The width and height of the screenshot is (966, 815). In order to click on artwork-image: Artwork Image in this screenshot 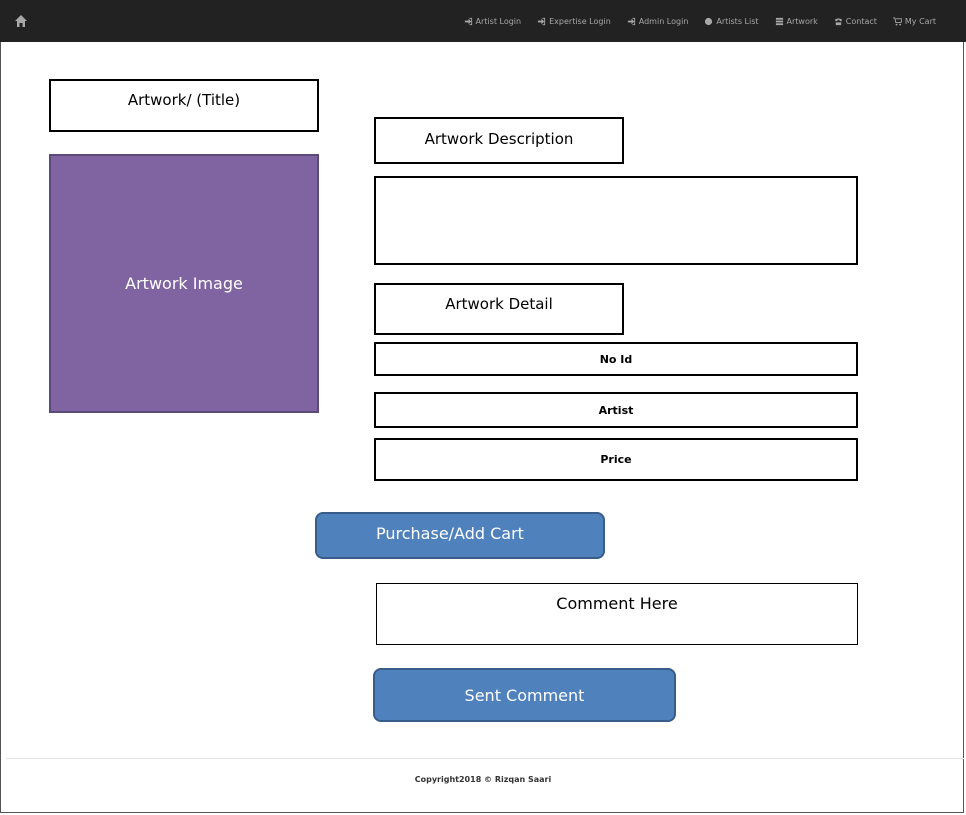, I will do `click(184, 283)`.